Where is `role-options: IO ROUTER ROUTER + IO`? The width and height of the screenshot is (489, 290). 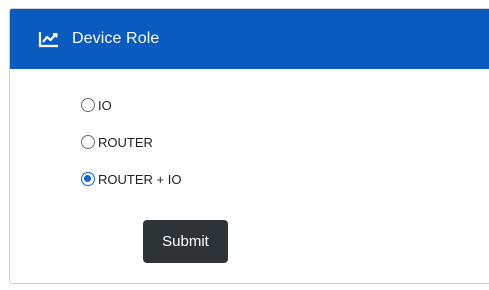
role-options: IO ROUTER ROUTER + IO is located at coordinates (131, 150).